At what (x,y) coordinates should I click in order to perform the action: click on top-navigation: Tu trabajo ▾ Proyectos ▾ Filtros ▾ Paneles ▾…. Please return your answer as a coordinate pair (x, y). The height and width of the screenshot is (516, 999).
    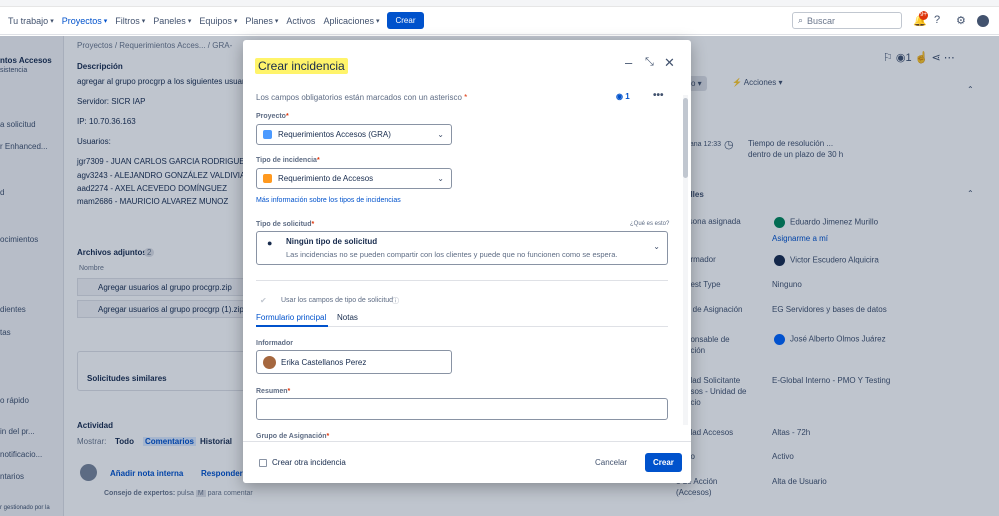
    Looking at the image, I should click on (499, 21).